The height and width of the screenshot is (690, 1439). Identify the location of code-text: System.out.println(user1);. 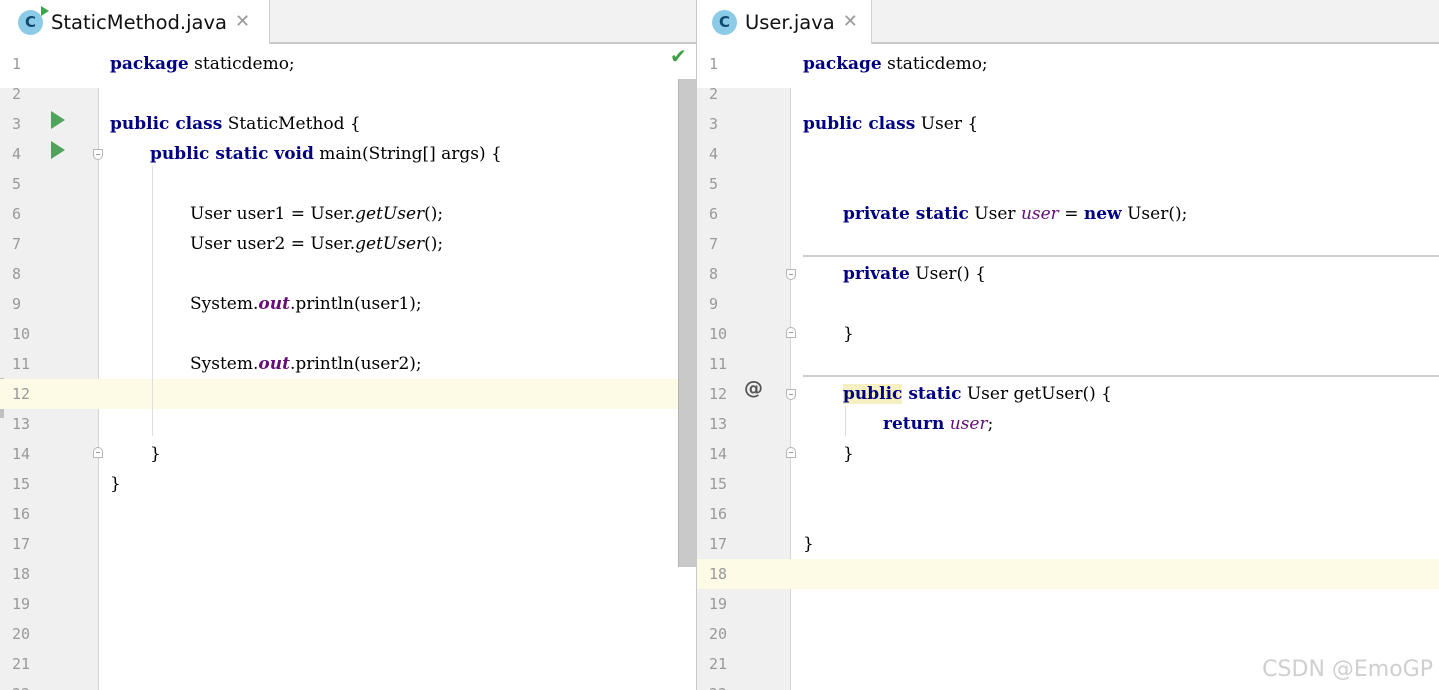
(306, 304).